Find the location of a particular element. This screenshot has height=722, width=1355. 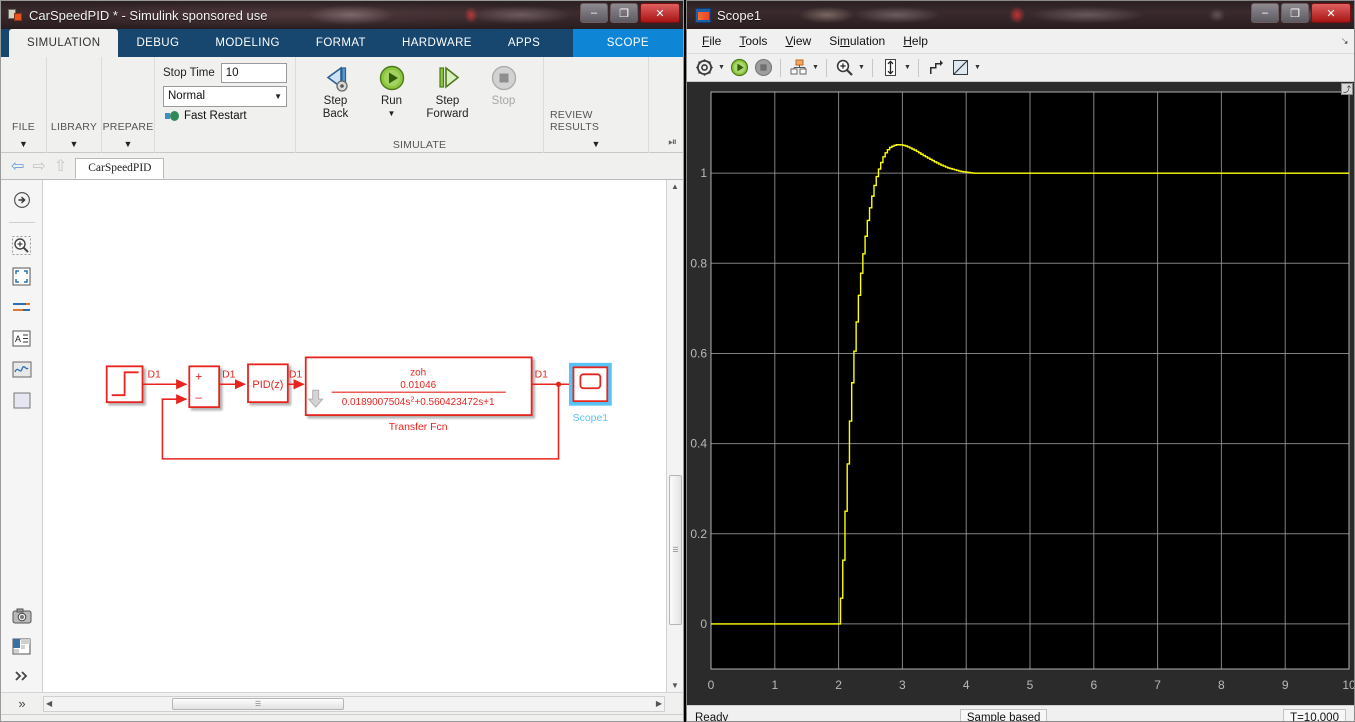

configuration-properties-icon is located at coordinates (704, 68).